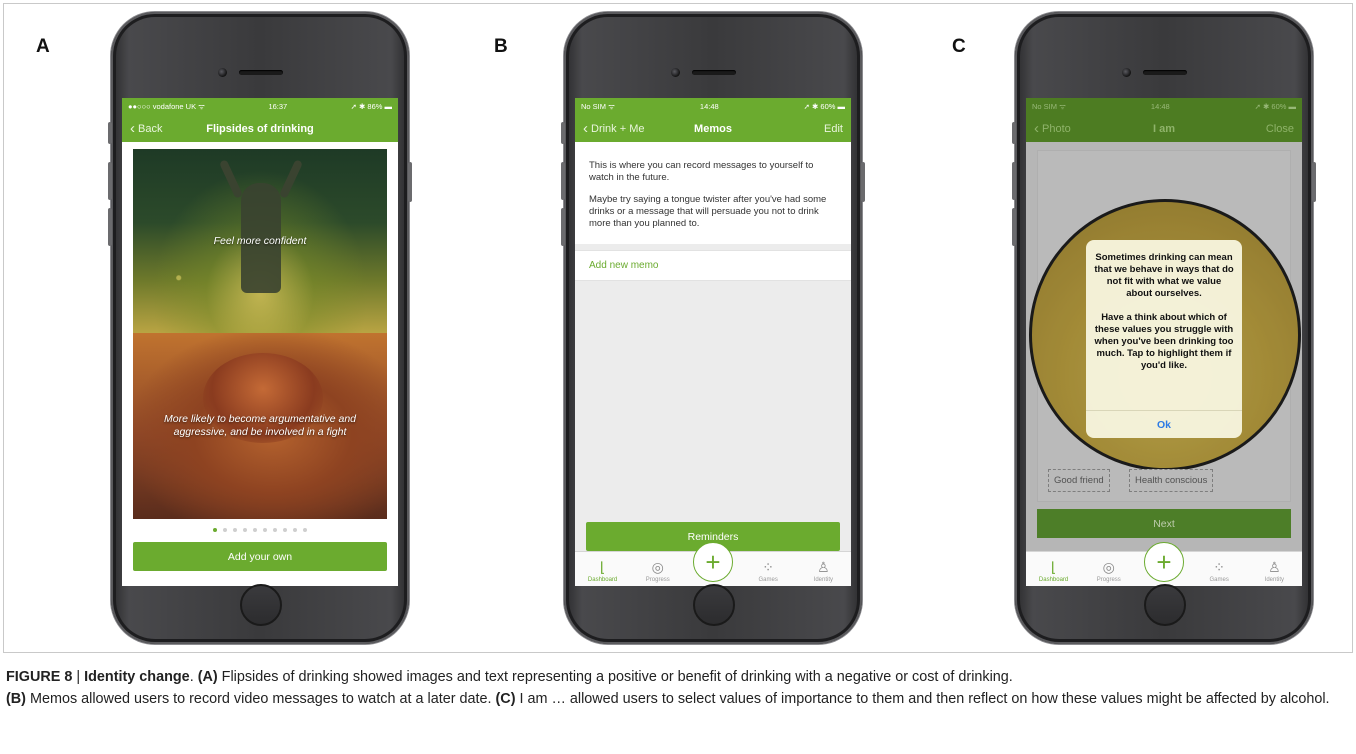 The width and height of the screenshot is (1356, 754). Describe the element at coordinates (1164, 523) in the screenshot. I see `next-button: Next` at that location.